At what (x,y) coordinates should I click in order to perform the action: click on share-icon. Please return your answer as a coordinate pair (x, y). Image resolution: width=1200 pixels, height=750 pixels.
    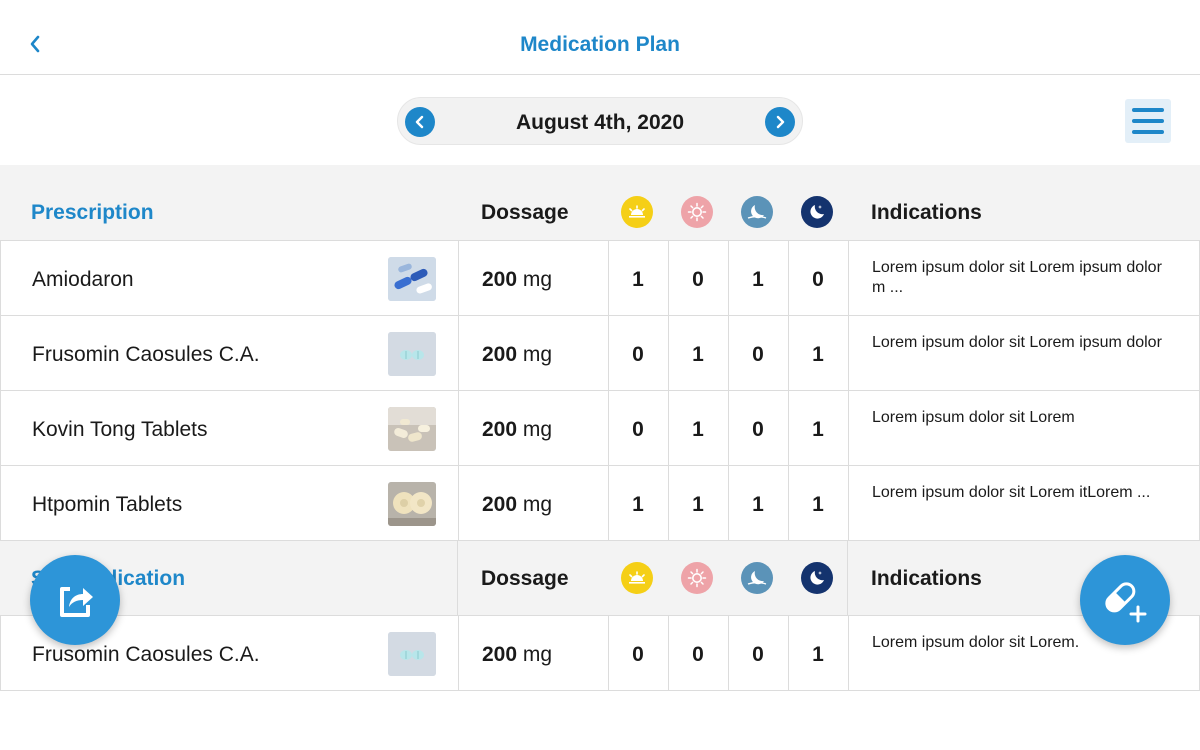
    Looking at the image, I should click on (76, 602).